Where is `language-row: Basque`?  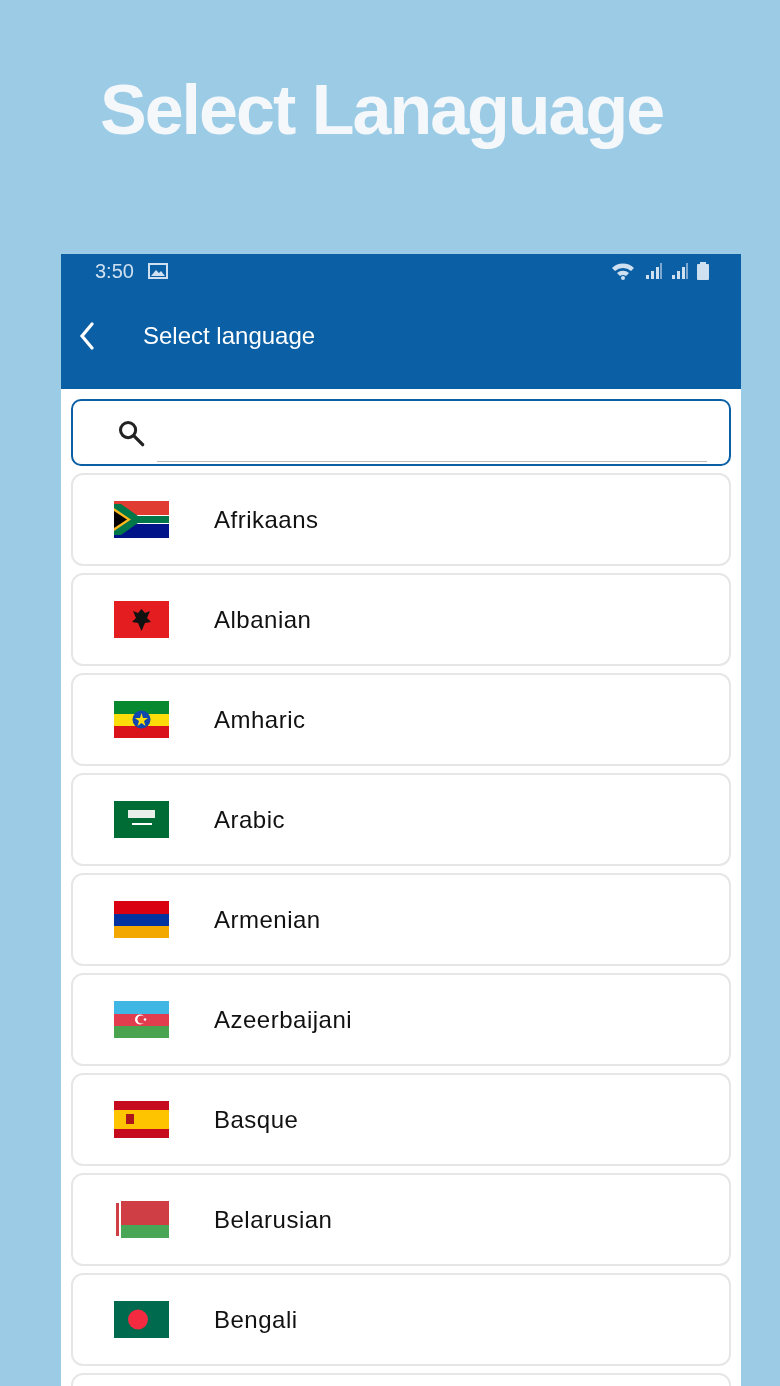
language-row: Basque is located at coordinates (401, 1119).